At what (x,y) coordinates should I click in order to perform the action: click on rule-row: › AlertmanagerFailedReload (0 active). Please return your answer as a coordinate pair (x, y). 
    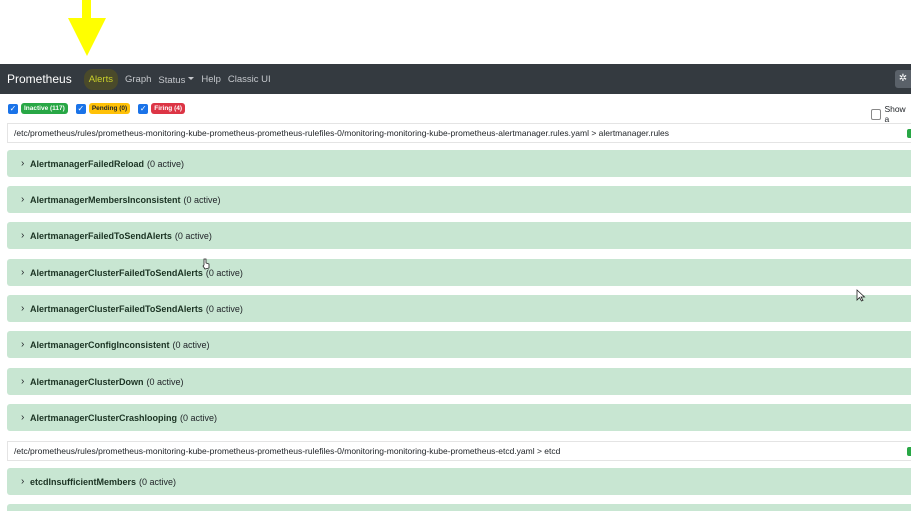
    Looking at the image, I should click on (459, 163).